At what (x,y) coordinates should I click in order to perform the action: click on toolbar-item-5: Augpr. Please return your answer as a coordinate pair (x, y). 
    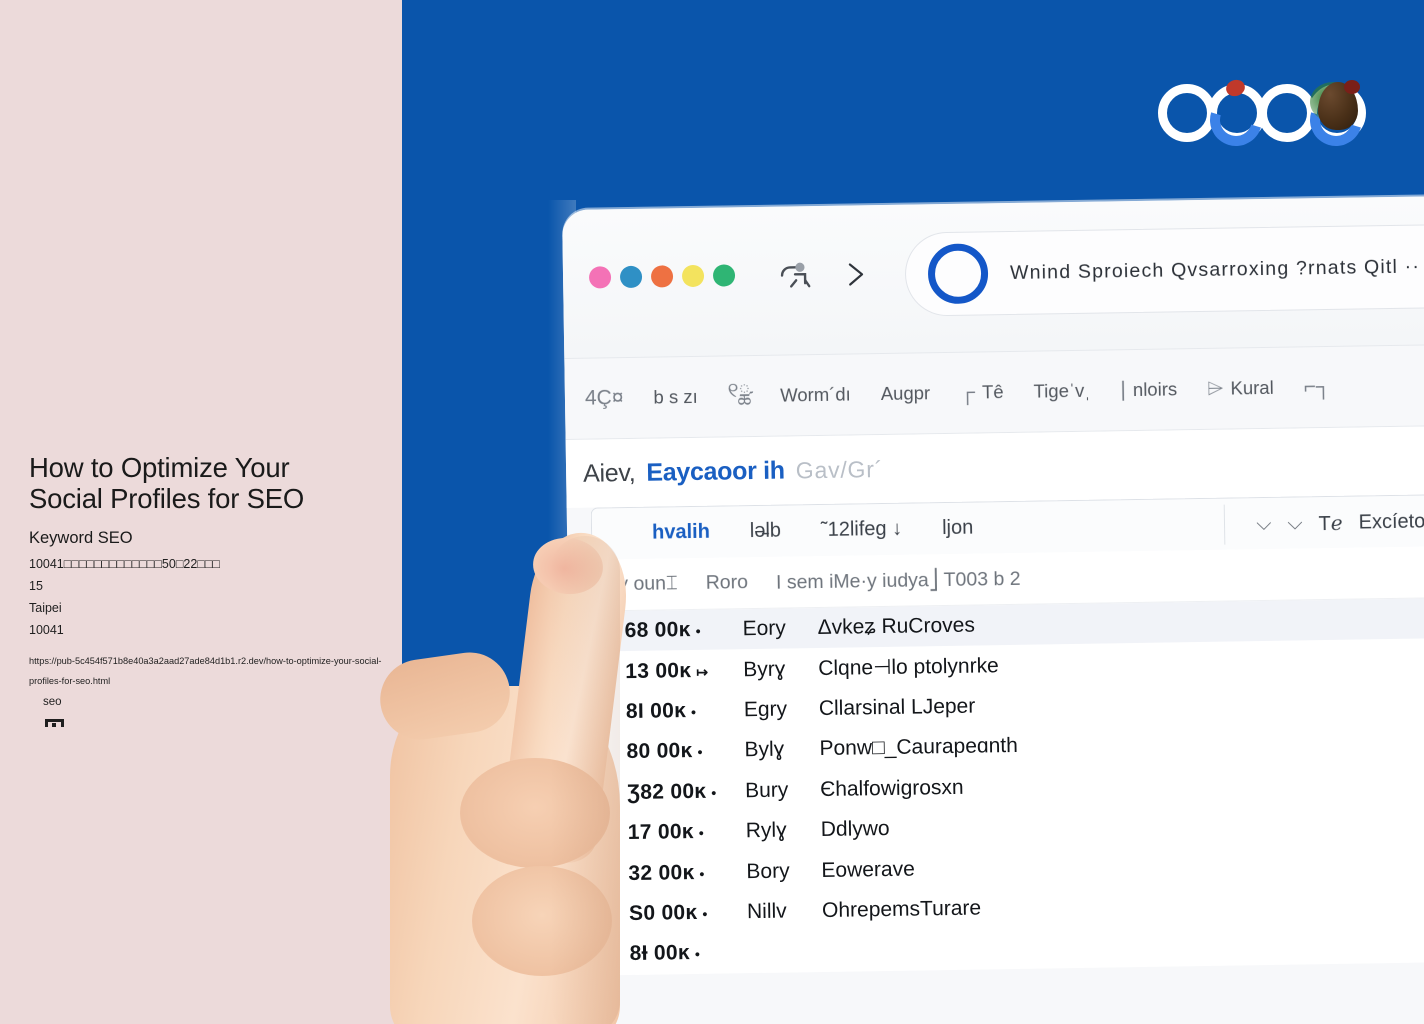
    Looking at the image, I should click on (906, 393).